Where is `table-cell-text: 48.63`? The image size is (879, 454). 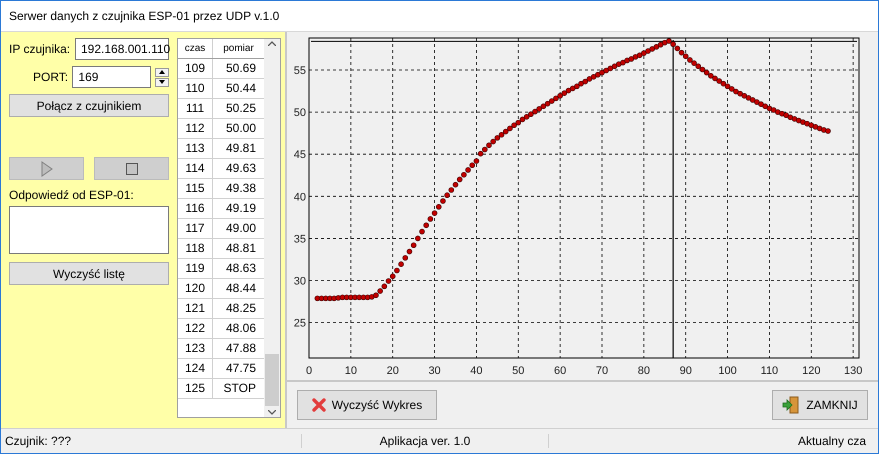 table-cell-text: 48.63 is located at coordinates (240, 268).